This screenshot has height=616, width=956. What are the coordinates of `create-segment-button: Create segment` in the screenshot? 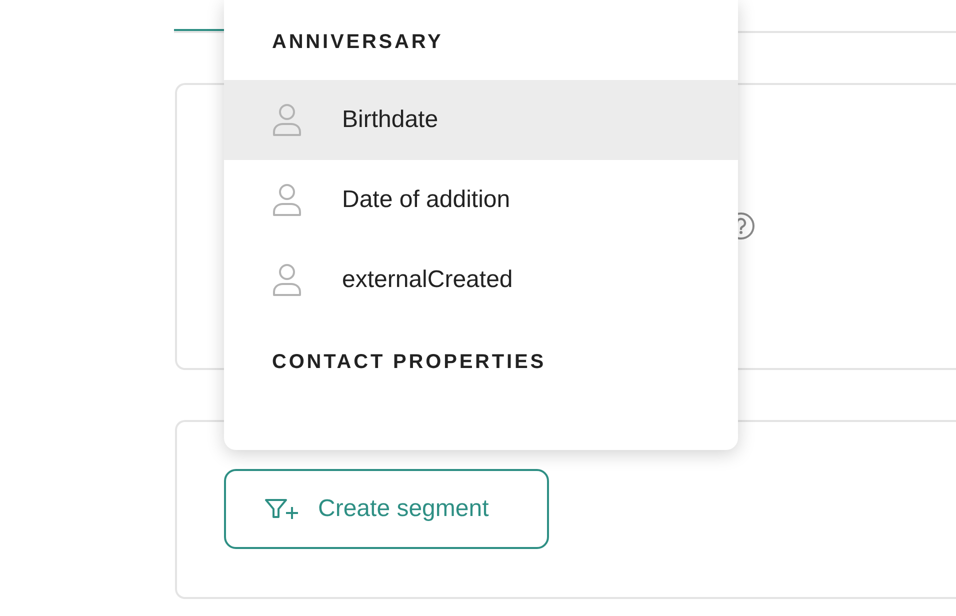 It's located at (386, 509).